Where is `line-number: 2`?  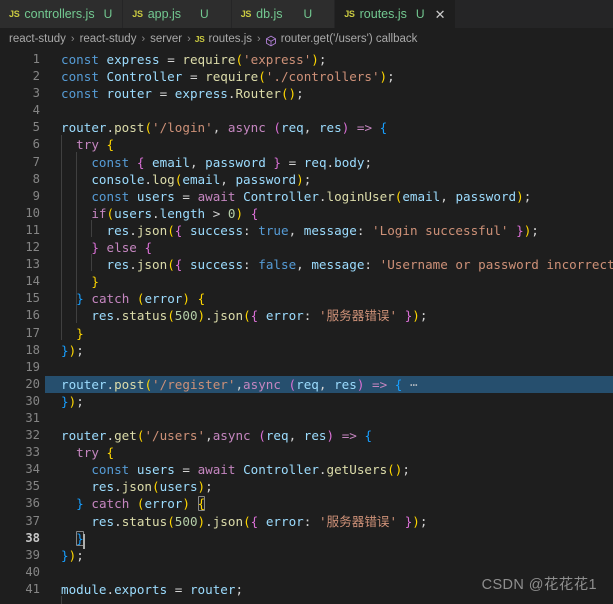
line-number: 2 is located at coordinates (36, 76).